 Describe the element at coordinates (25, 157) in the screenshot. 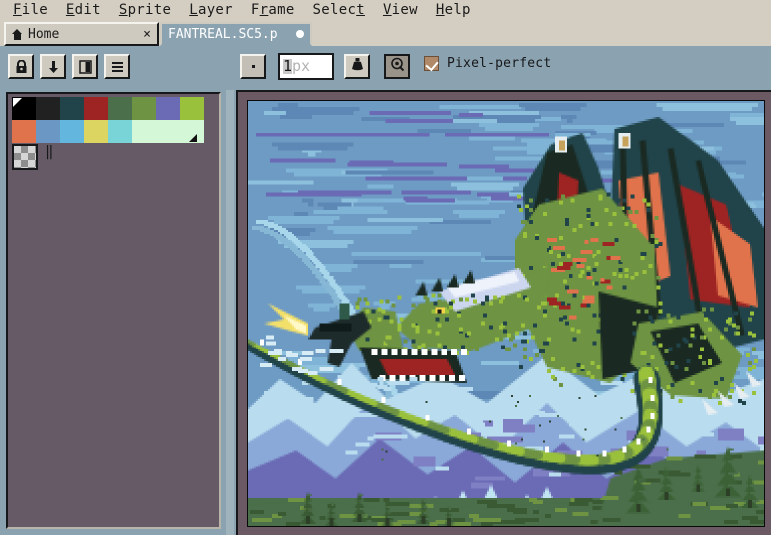

I see `transparent-color-swatch` at that location.